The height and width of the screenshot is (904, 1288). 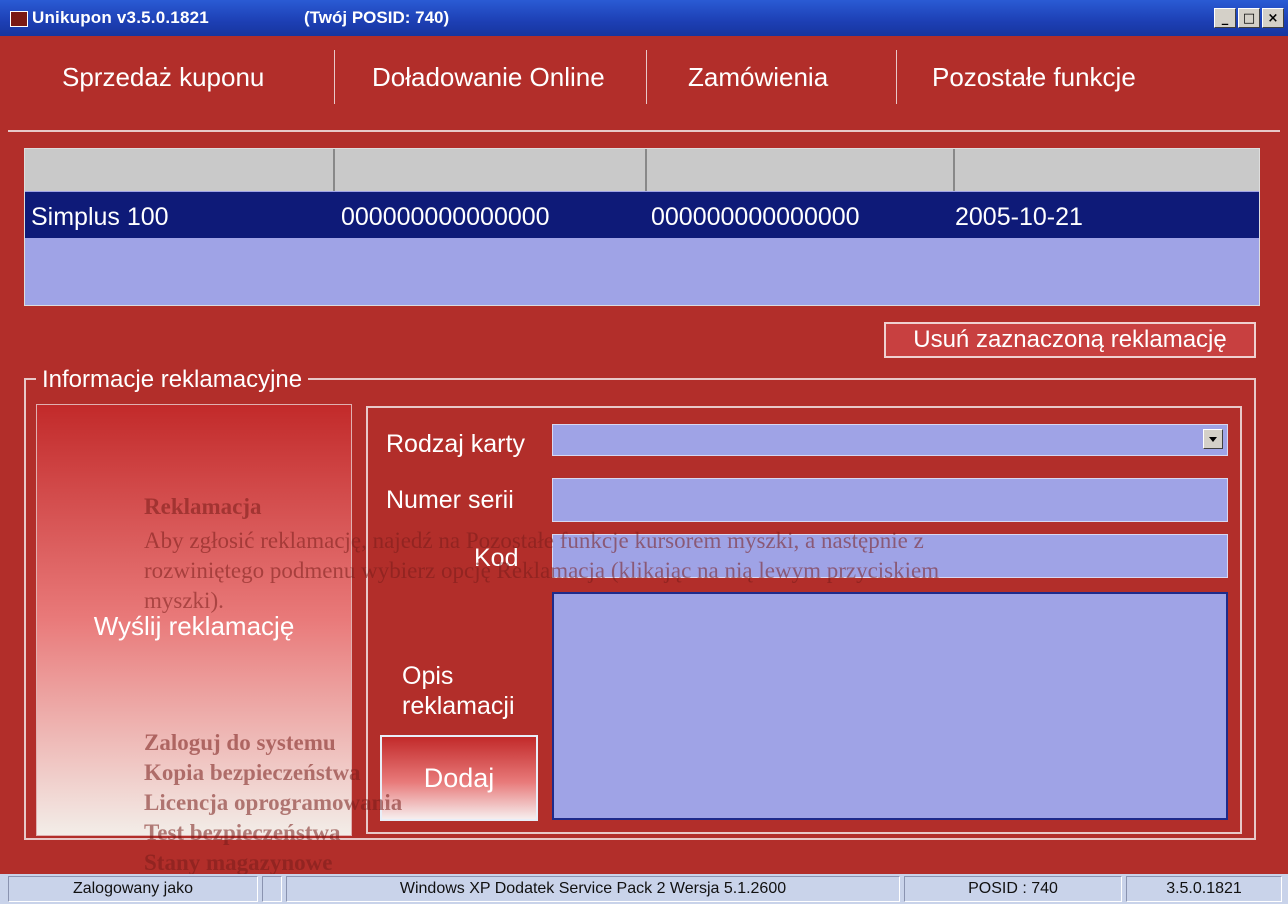 I want to click on window-posid: (Twój POSID: 740), so click(x=377, y=17).